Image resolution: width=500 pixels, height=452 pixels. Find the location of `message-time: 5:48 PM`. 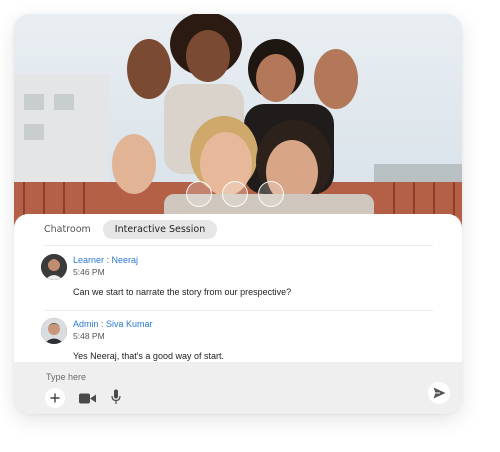

message-time: 5:48 PM is located at coordinates (89, 336).